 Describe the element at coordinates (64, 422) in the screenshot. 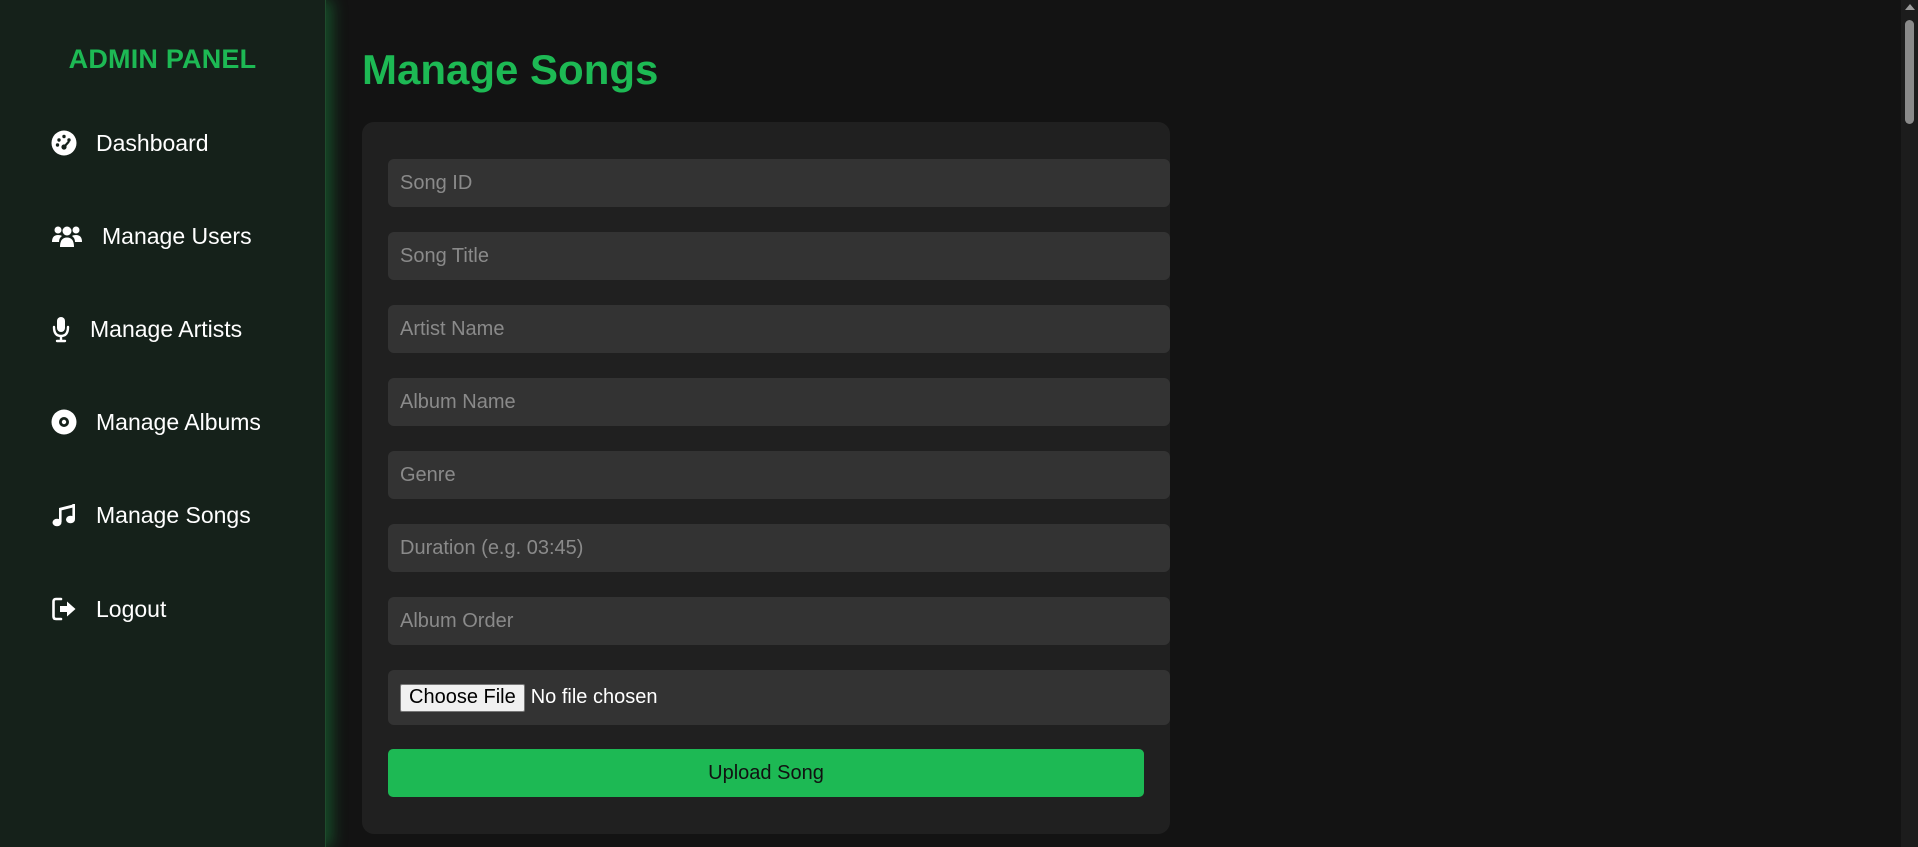

I see `album-disc-icon` at that location.